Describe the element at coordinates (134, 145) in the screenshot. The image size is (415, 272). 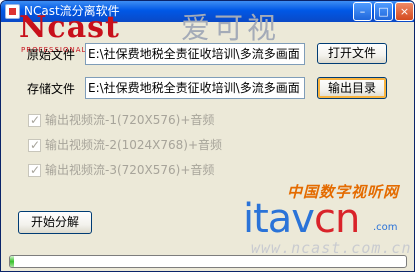
I see `output-stream-2-label: 输出视频流-2(1024X768)+音频` at that location.